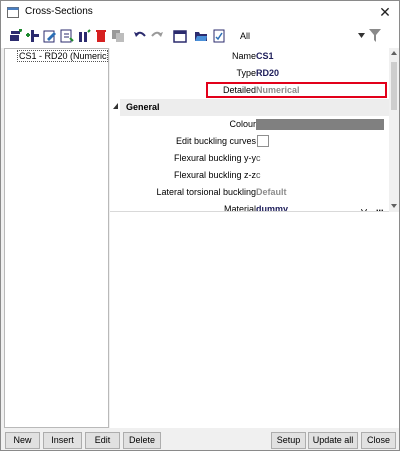  I want to click on import-section-icon, so click(84, 36).